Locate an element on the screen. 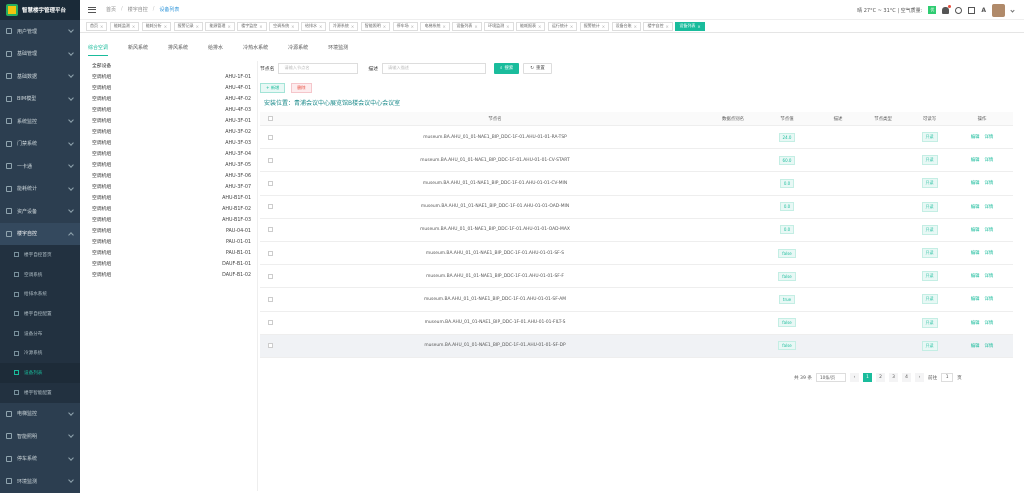 The width and height of the screenshot is (1024, 493). add-button: + 新增 is located at coordinates (273, 88).